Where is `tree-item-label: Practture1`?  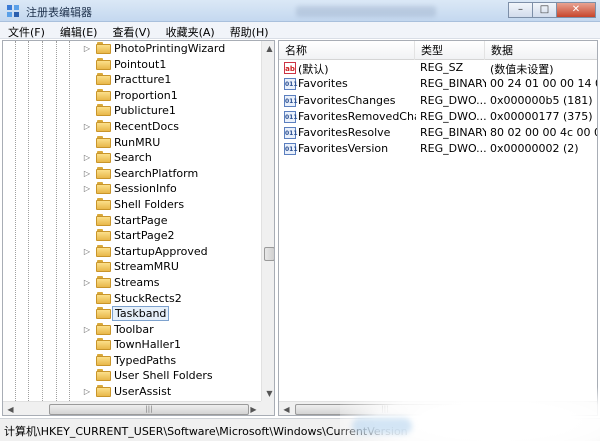
tree-item-label: Practture1 is located at coordinates (143, 80).